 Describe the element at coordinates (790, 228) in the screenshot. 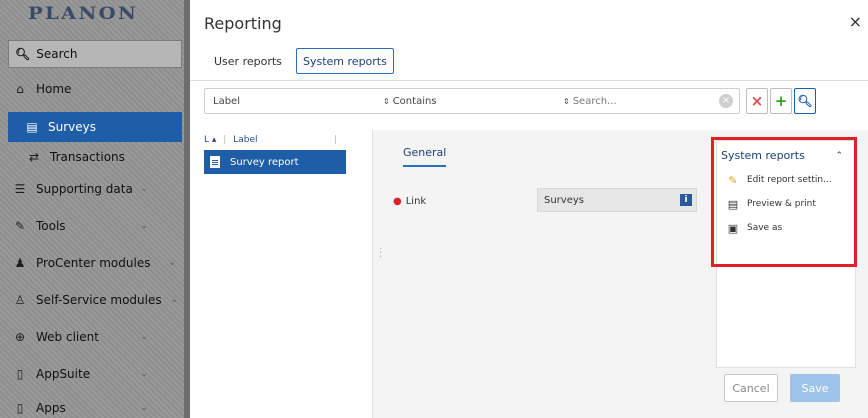

I see `menu-item-save-as: ▣ Save as` at that location.